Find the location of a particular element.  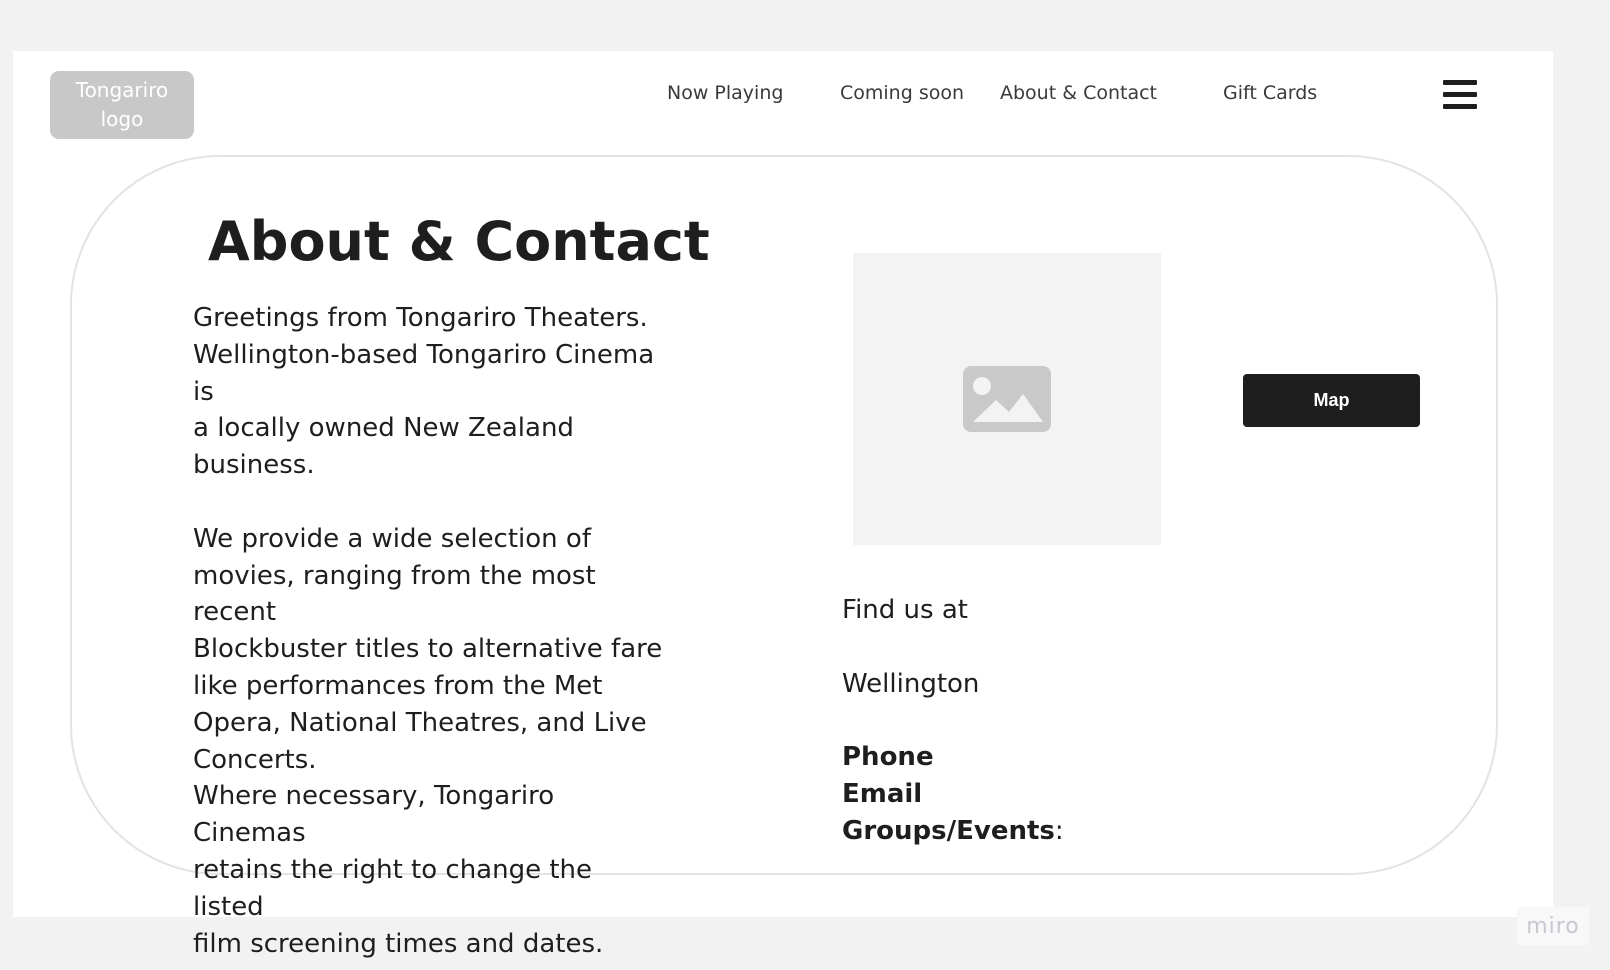

phone-label: Phone is located at coordinates (888, 757).